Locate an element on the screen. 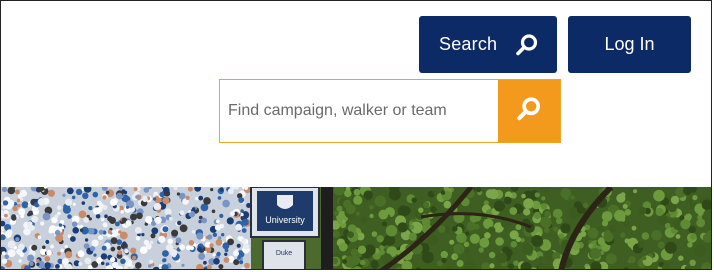 Image resolution: width=714 pixels, height=272 pixels. sign-subtext: Duke is located at coordinates (284, 253).